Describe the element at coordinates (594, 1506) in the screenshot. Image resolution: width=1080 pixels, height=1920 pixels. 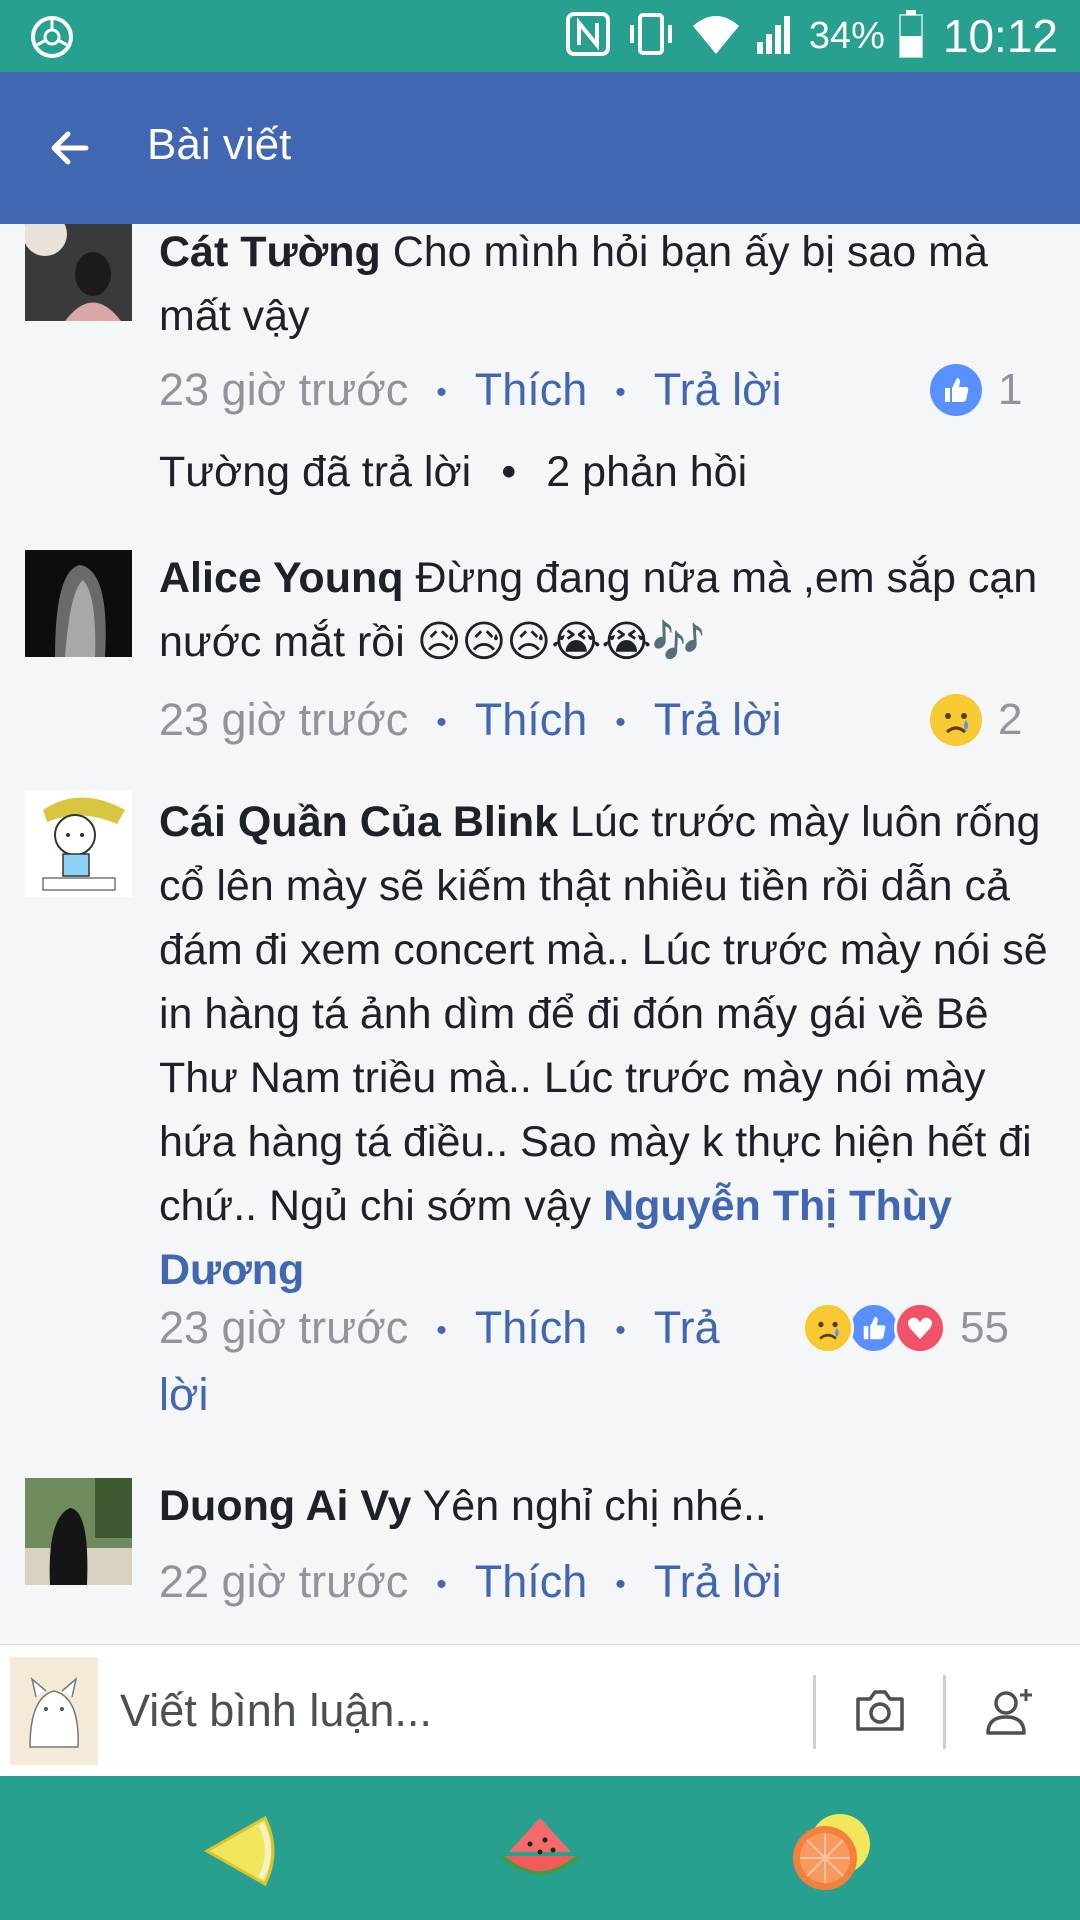
I see `comment-body: Yên nghỉ chị nhé..` at that location.